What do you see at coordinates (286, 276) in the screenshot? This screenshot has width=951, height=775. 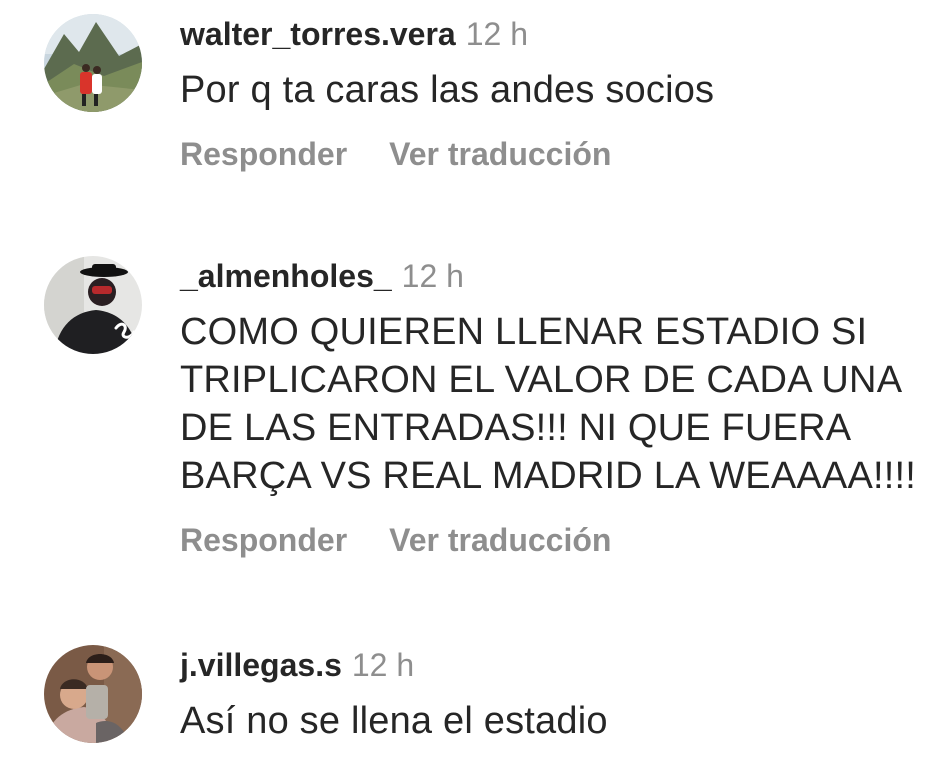 I see `username-link: _almenholes_` at bounding box center [286, 276].